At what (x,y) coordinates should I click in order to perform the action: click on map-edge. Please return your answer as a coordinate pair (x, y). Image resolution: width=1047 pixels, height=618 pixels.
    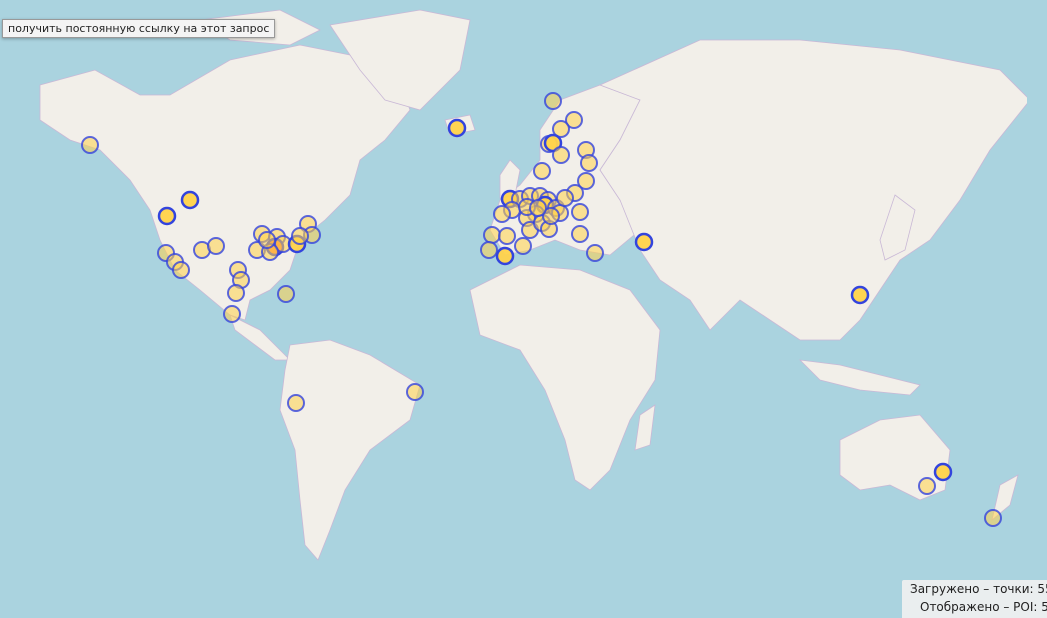
    Looking at the image, I should click on (1037, 290).